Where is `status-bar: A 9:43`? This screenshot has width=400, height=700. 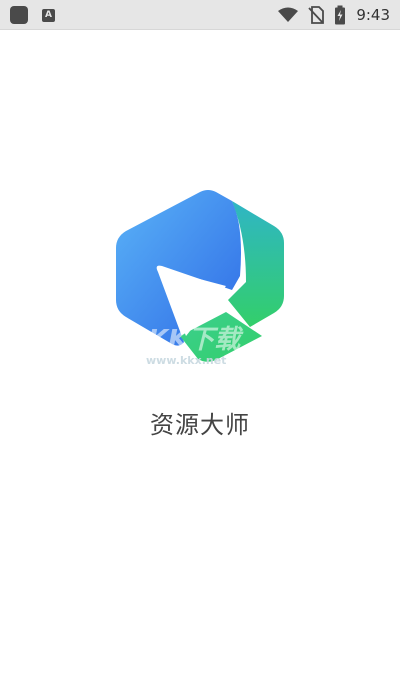 status-bar: A 9:43 is located at coordinates (200, 15).